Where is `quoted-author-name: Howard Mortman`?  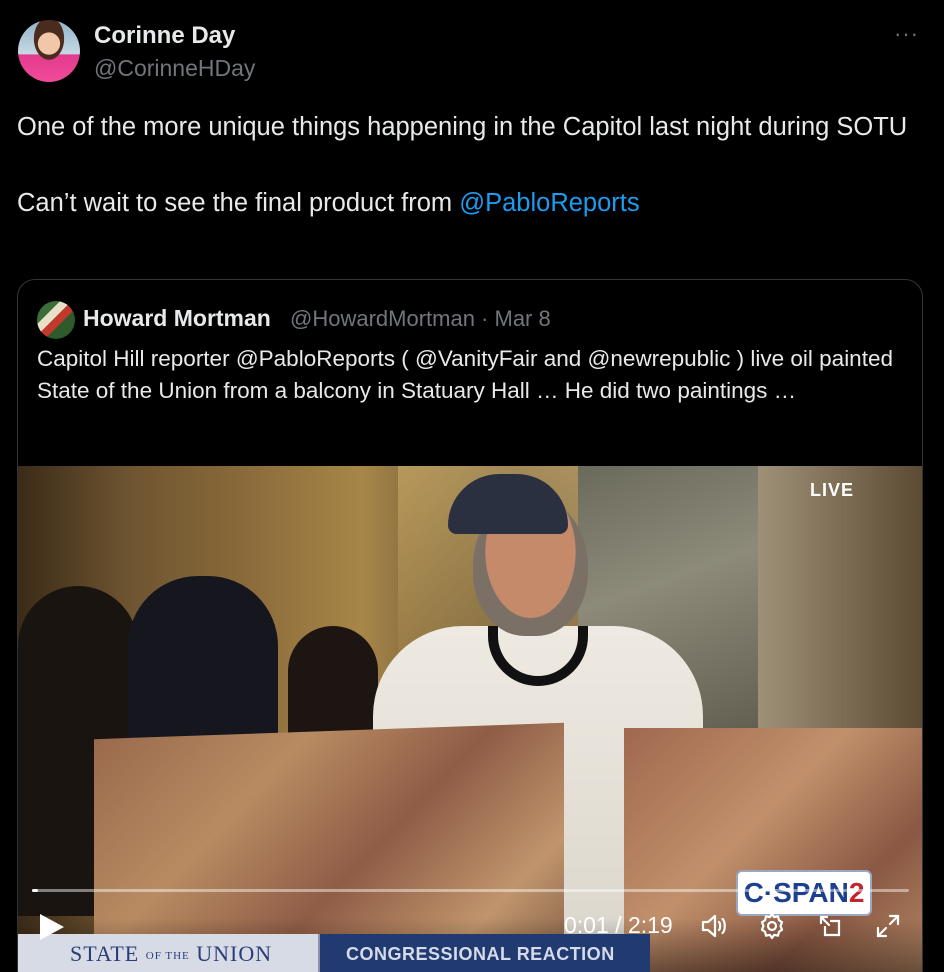
quoted-author-name: Howard Mortman is located at coordinates (177, 318).